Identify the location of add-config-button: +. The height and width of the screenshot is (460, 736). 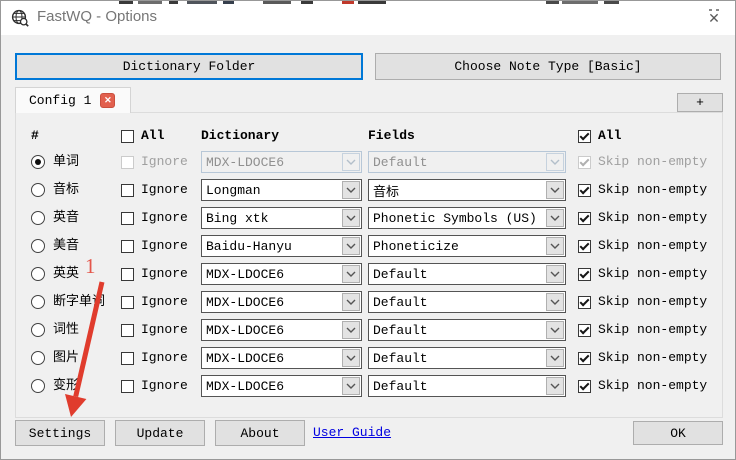
(700, 102).